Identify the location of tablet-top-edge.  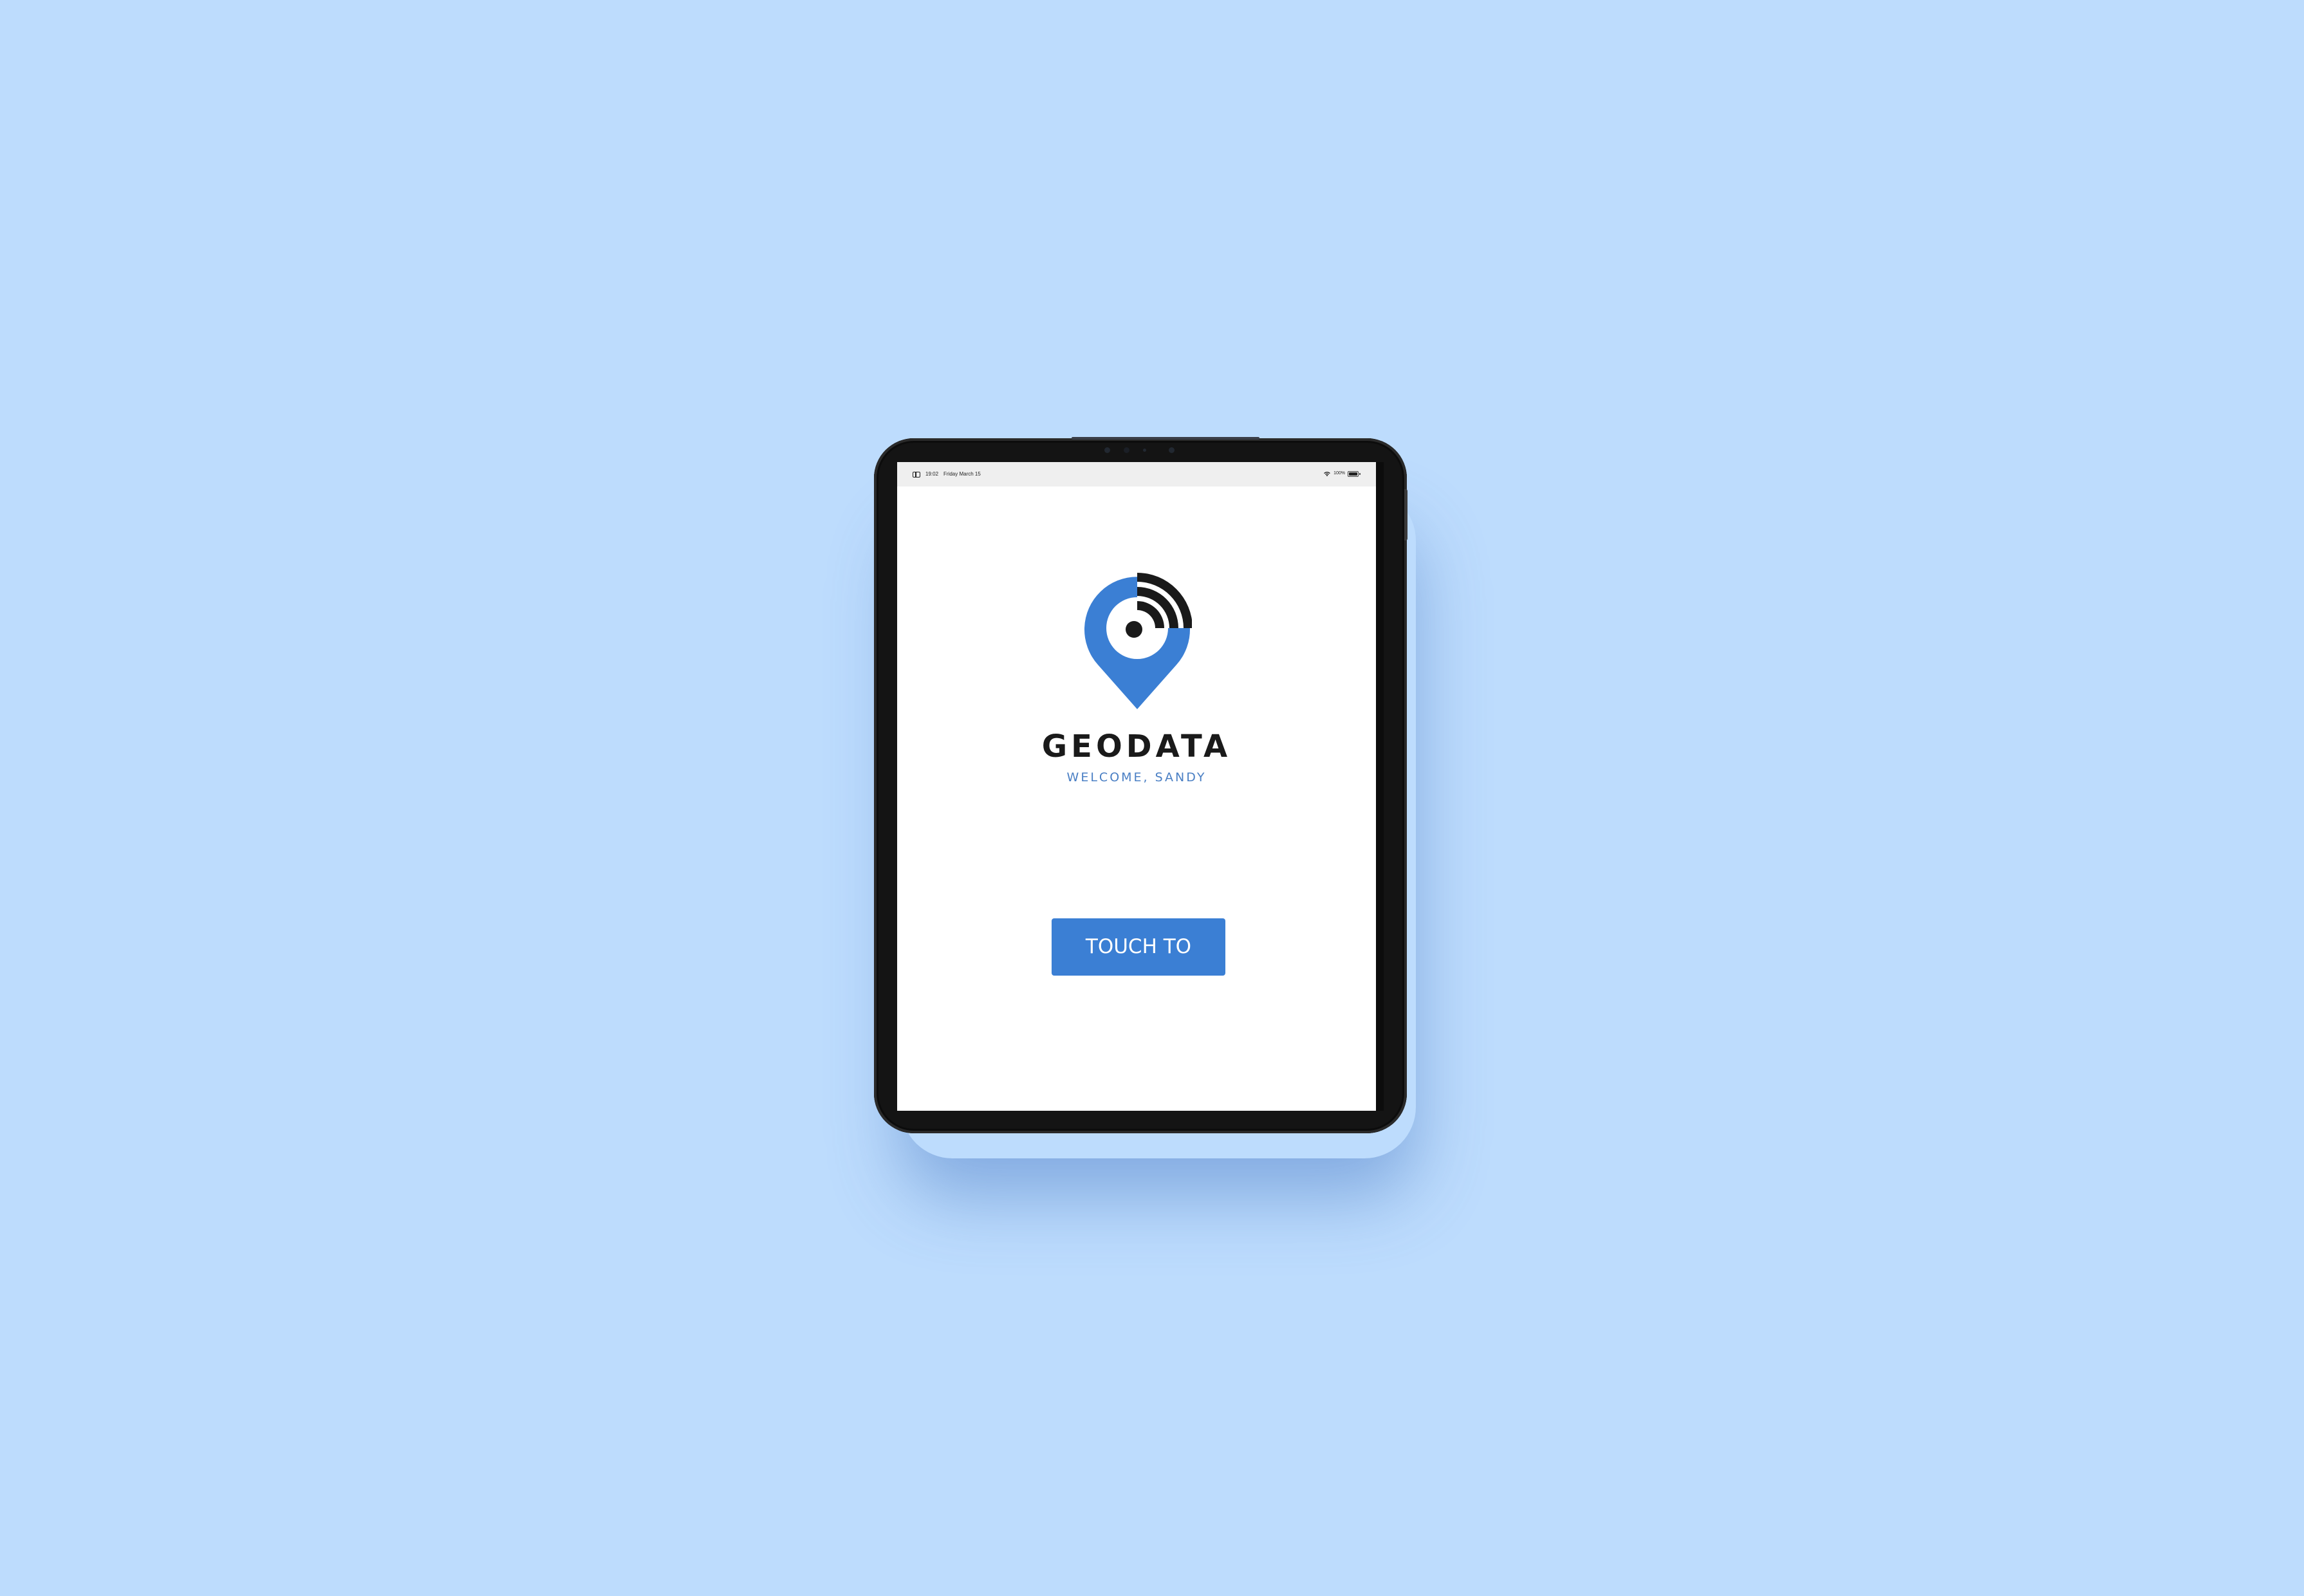
(1165, 438).